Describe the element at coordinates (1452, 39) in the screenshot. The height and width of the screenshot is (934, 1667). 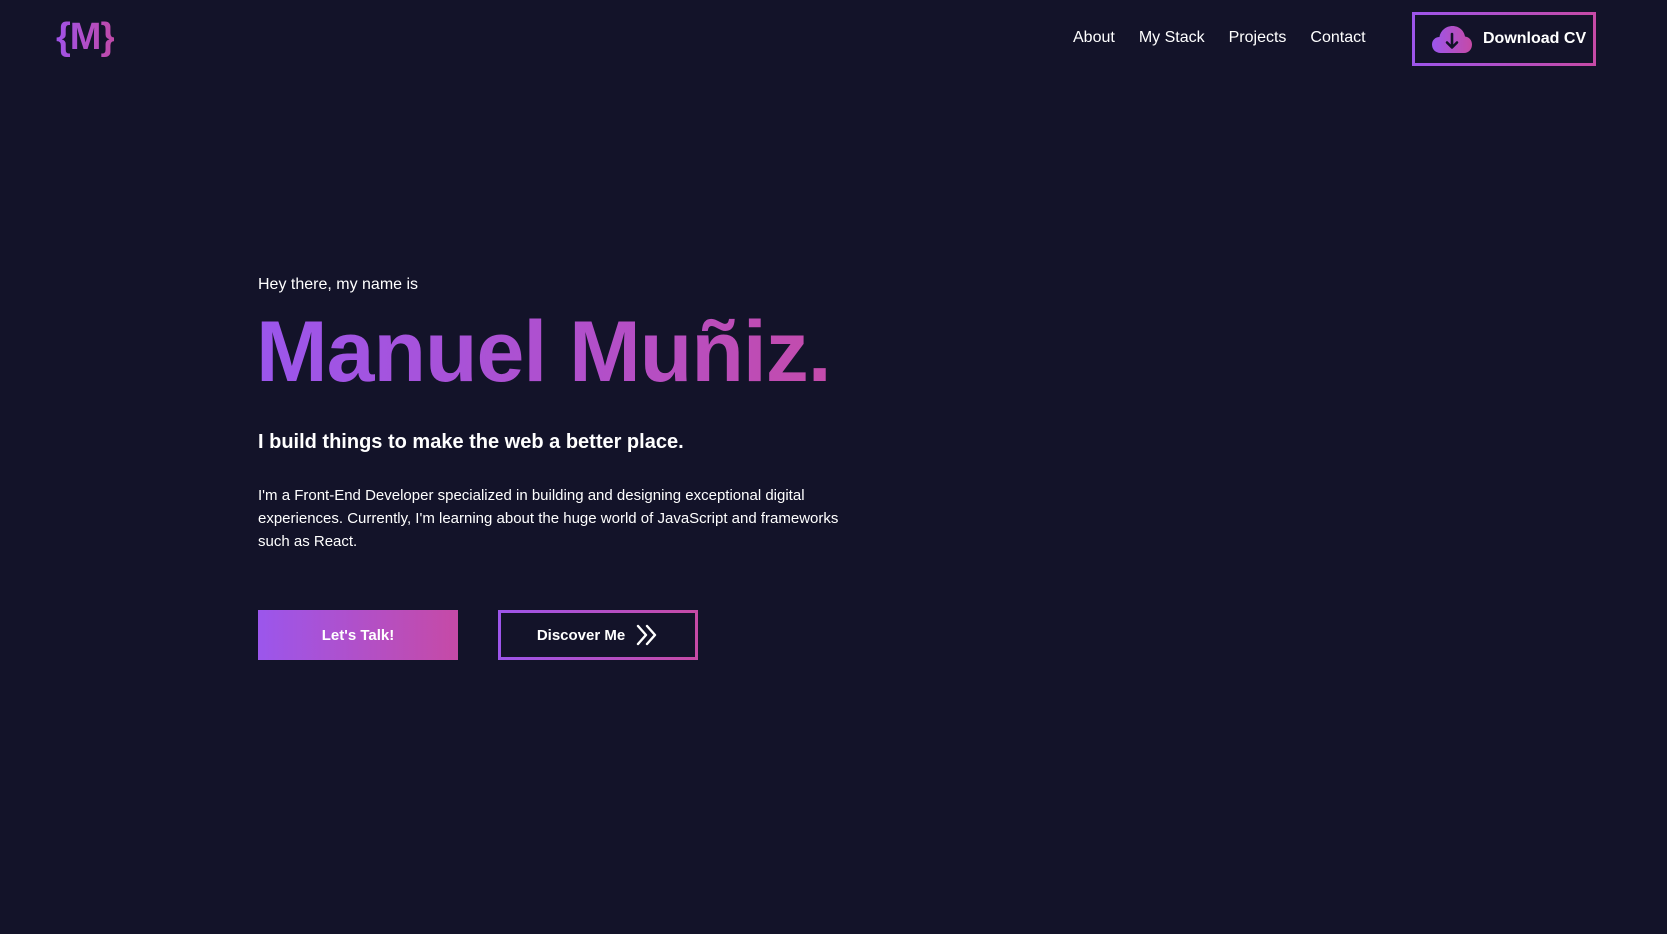
I see `cloud-download-icon` at that location.